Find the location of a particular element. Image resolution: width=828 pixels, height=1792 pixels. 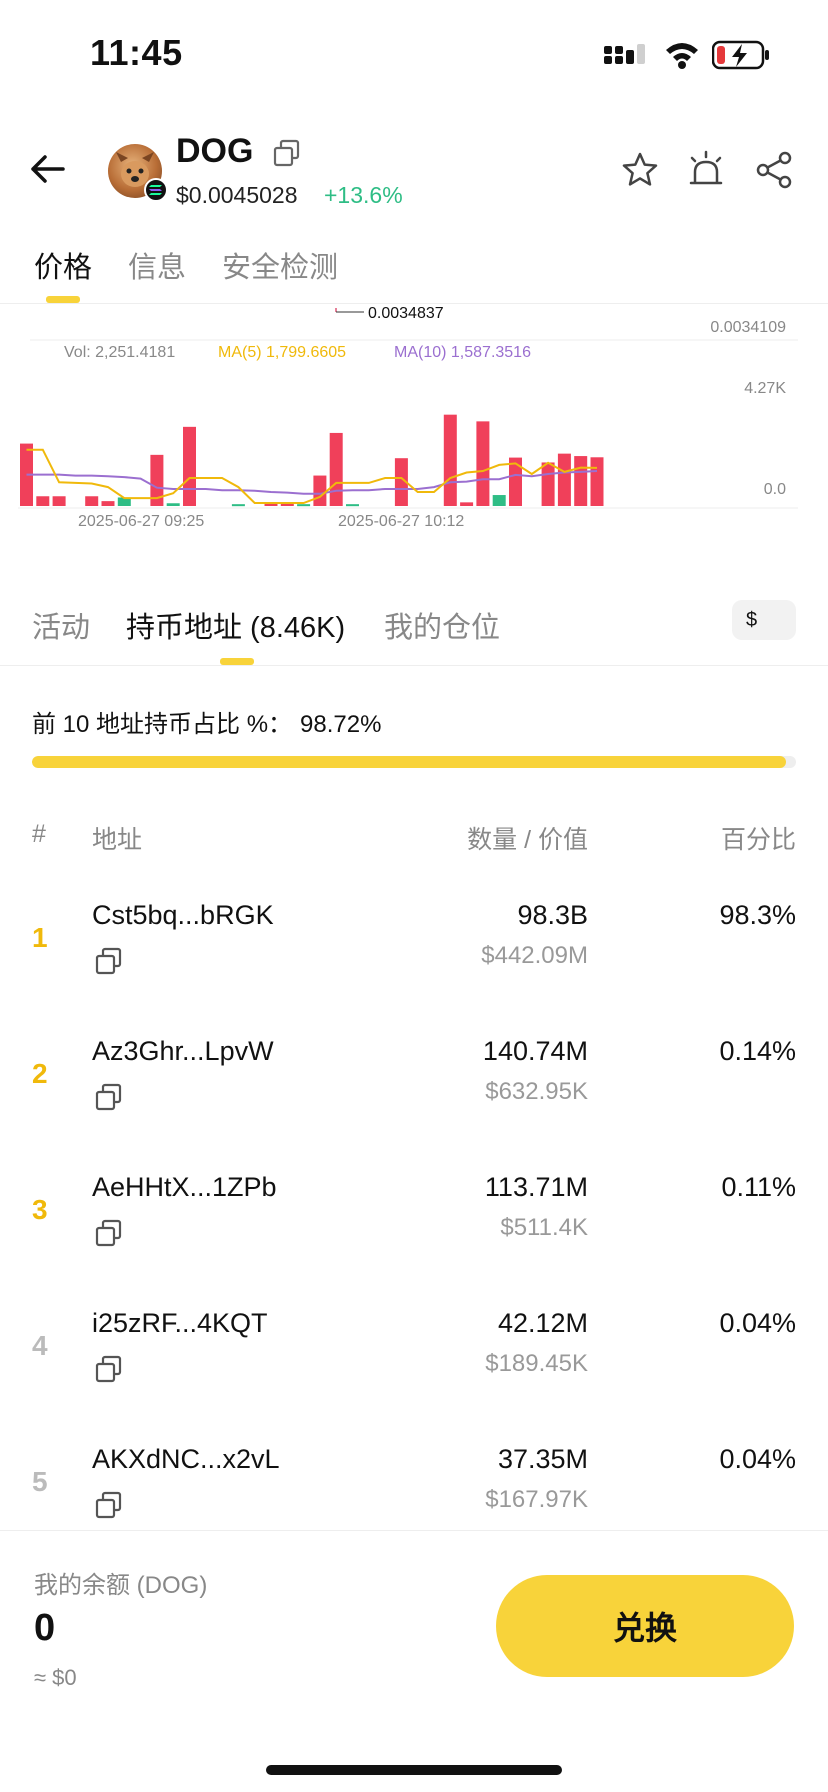

row-value: $189.45K is located at coordinates (536, 1363).